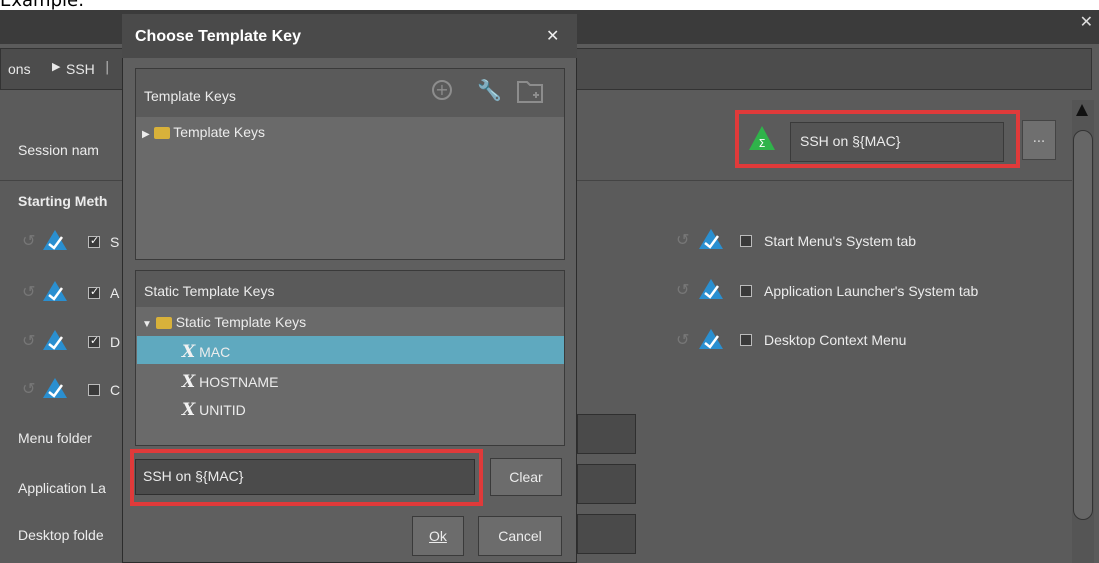 The height and width of the screenshot is (563, 1099). What do you see at coordinates (520, 536) in the screenshot?
I see `cancel-button: Cancel` at bounding box center [520, 536].